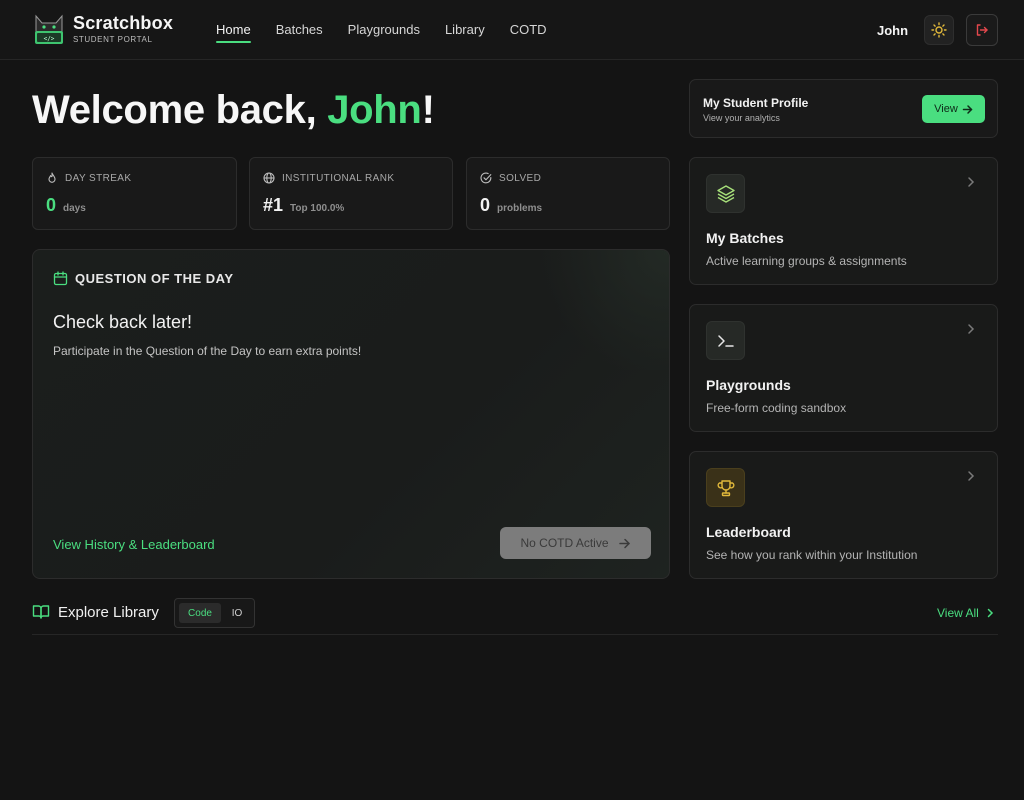 The image size is (1024, 800). What do you see at coordinates (134, 193) in the screenshot?
I see `stat-card-streak: DAY STREAK 0 days` at bounding box center [134, 193].